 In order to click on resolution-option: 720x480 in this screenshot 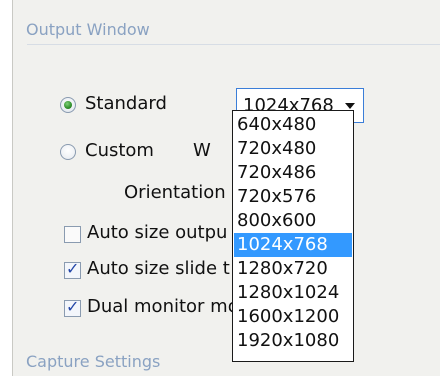, I will do `click(293, 149)`.